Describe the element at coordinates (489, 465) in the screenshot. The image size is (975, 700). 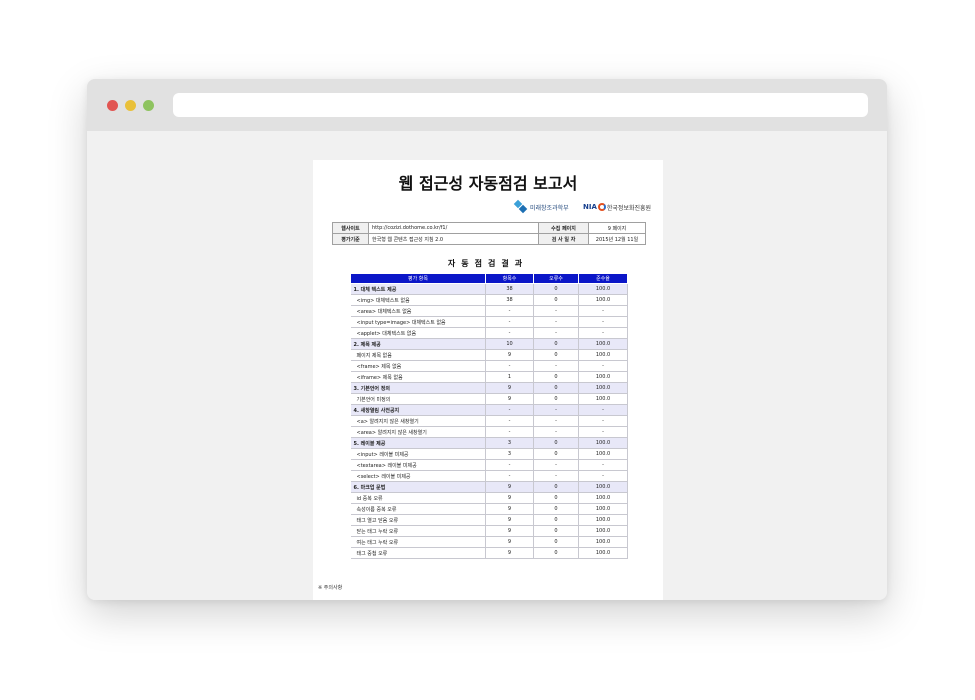
I see `table-row: <textarea> 레이블 미제공 - - -` at that location.